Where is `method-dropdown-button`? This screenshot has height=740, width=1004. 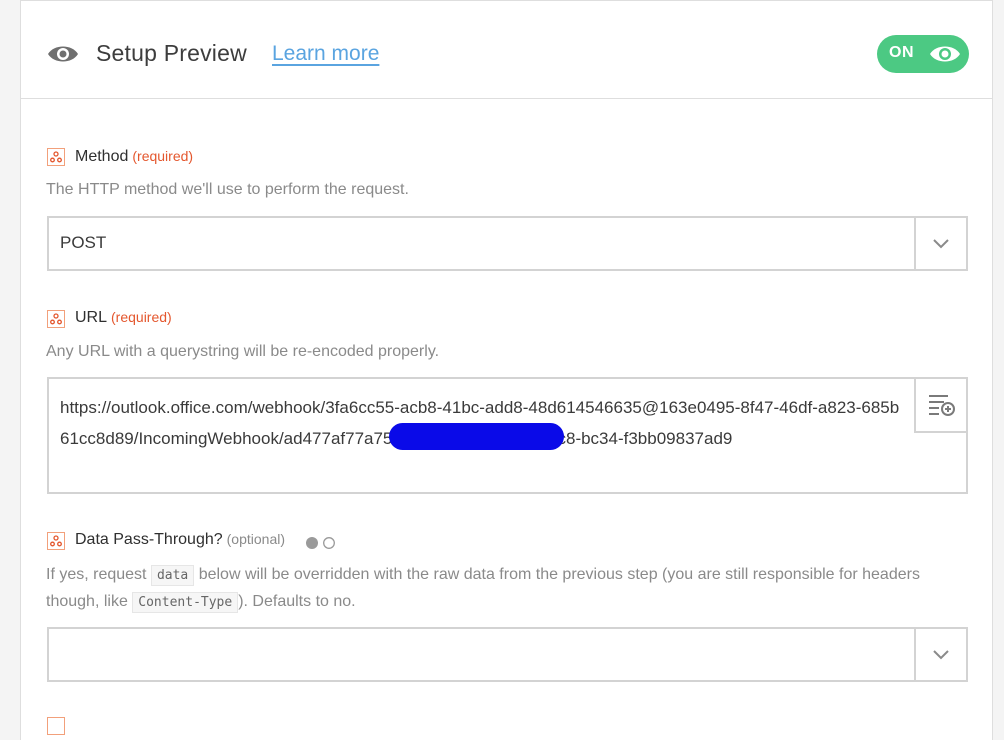
method-dropdown-button is located at coordinates (940, 243).